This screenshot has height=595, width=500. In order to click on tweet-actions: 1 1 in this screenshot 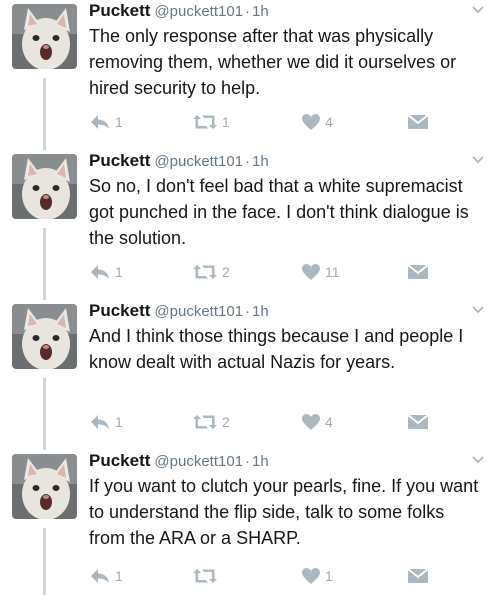, I will do `click(289, 576)`.